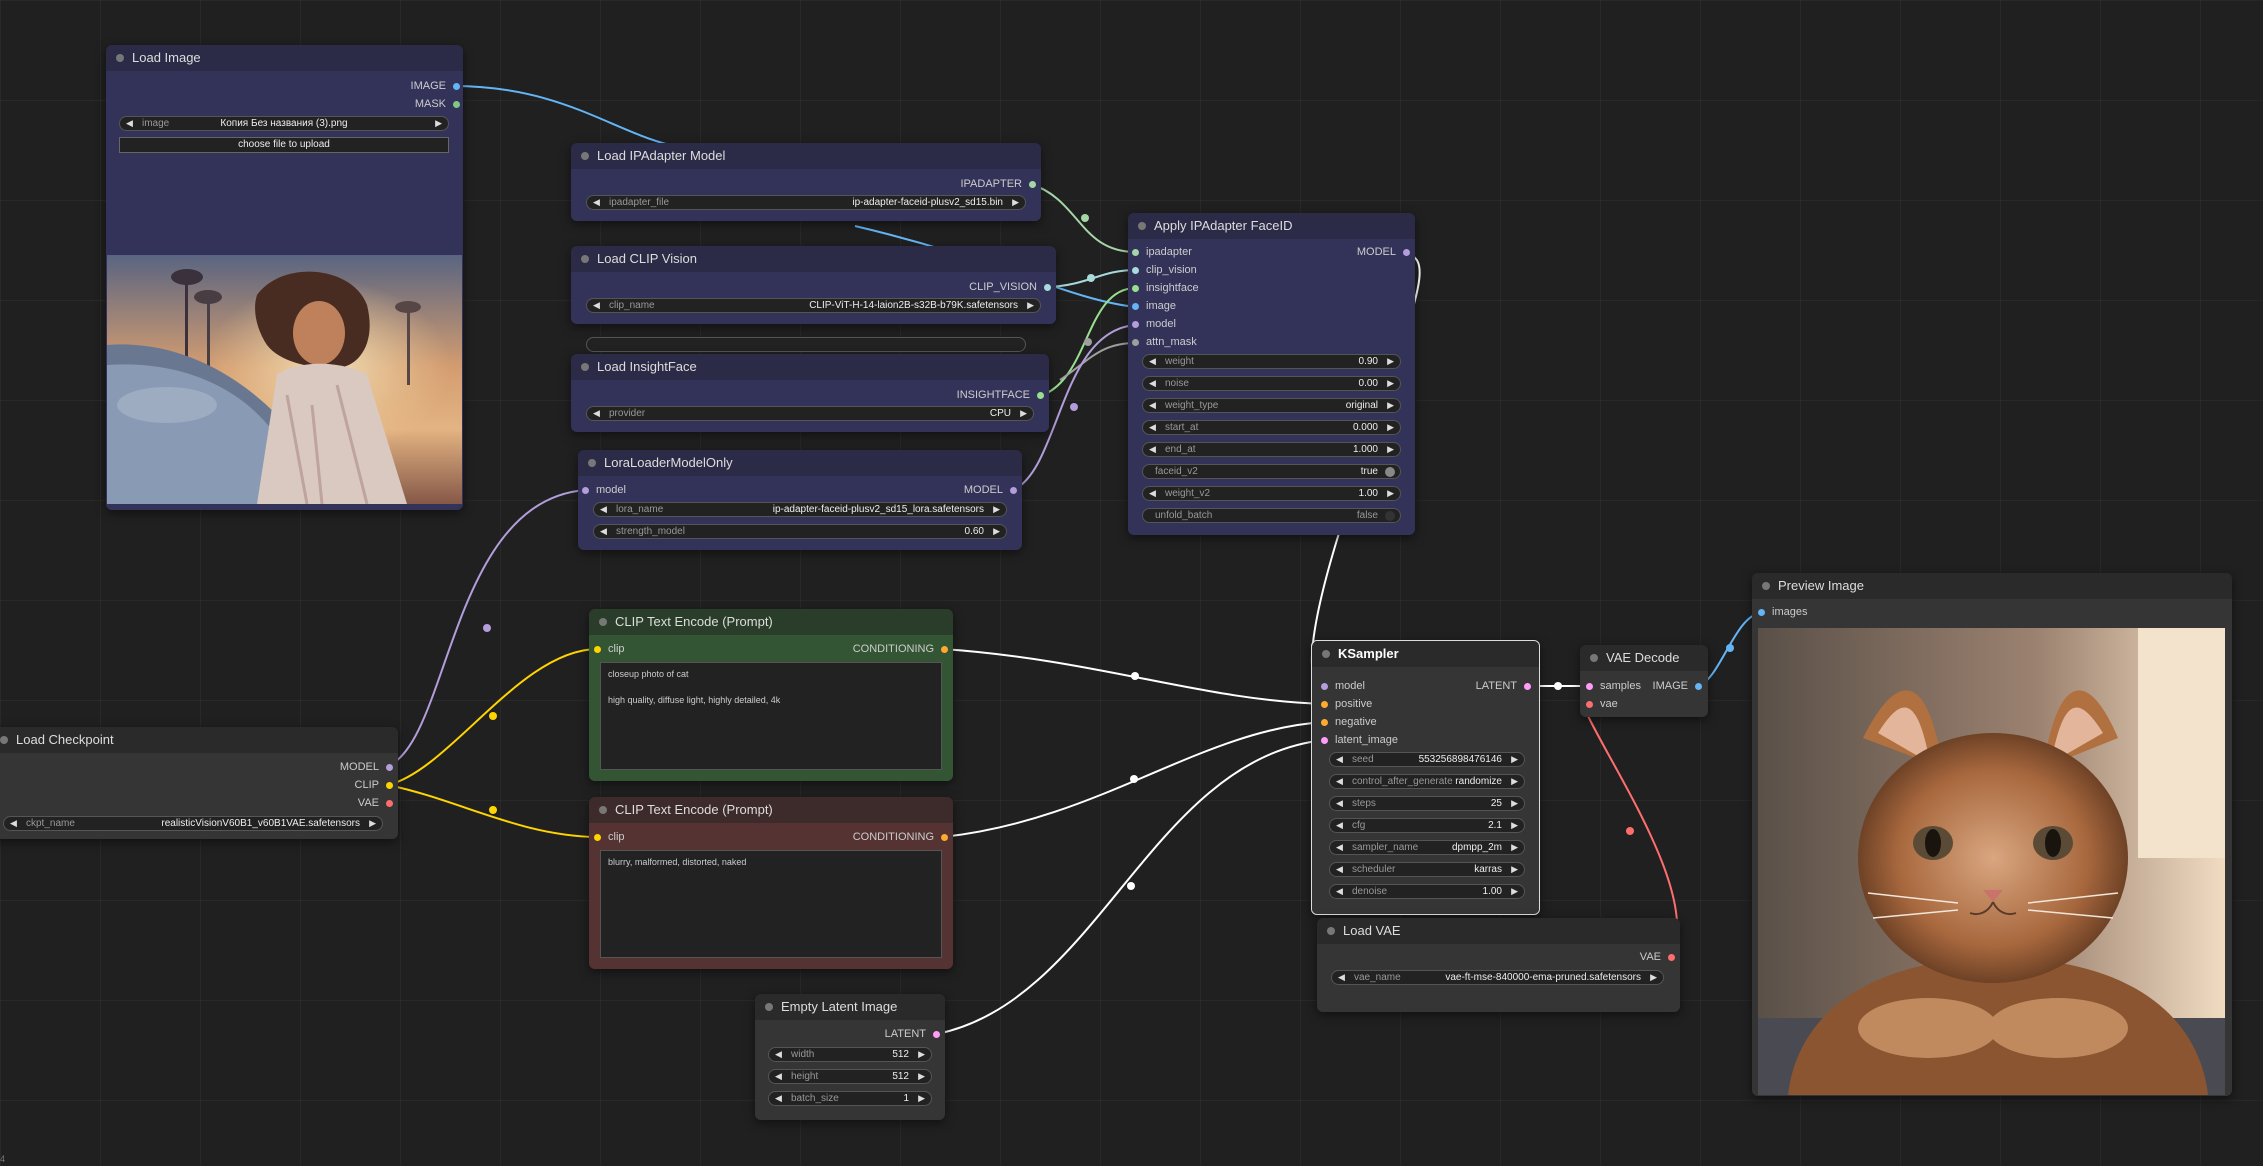  I want to click on output-mask: MASK, so click(437, 104).